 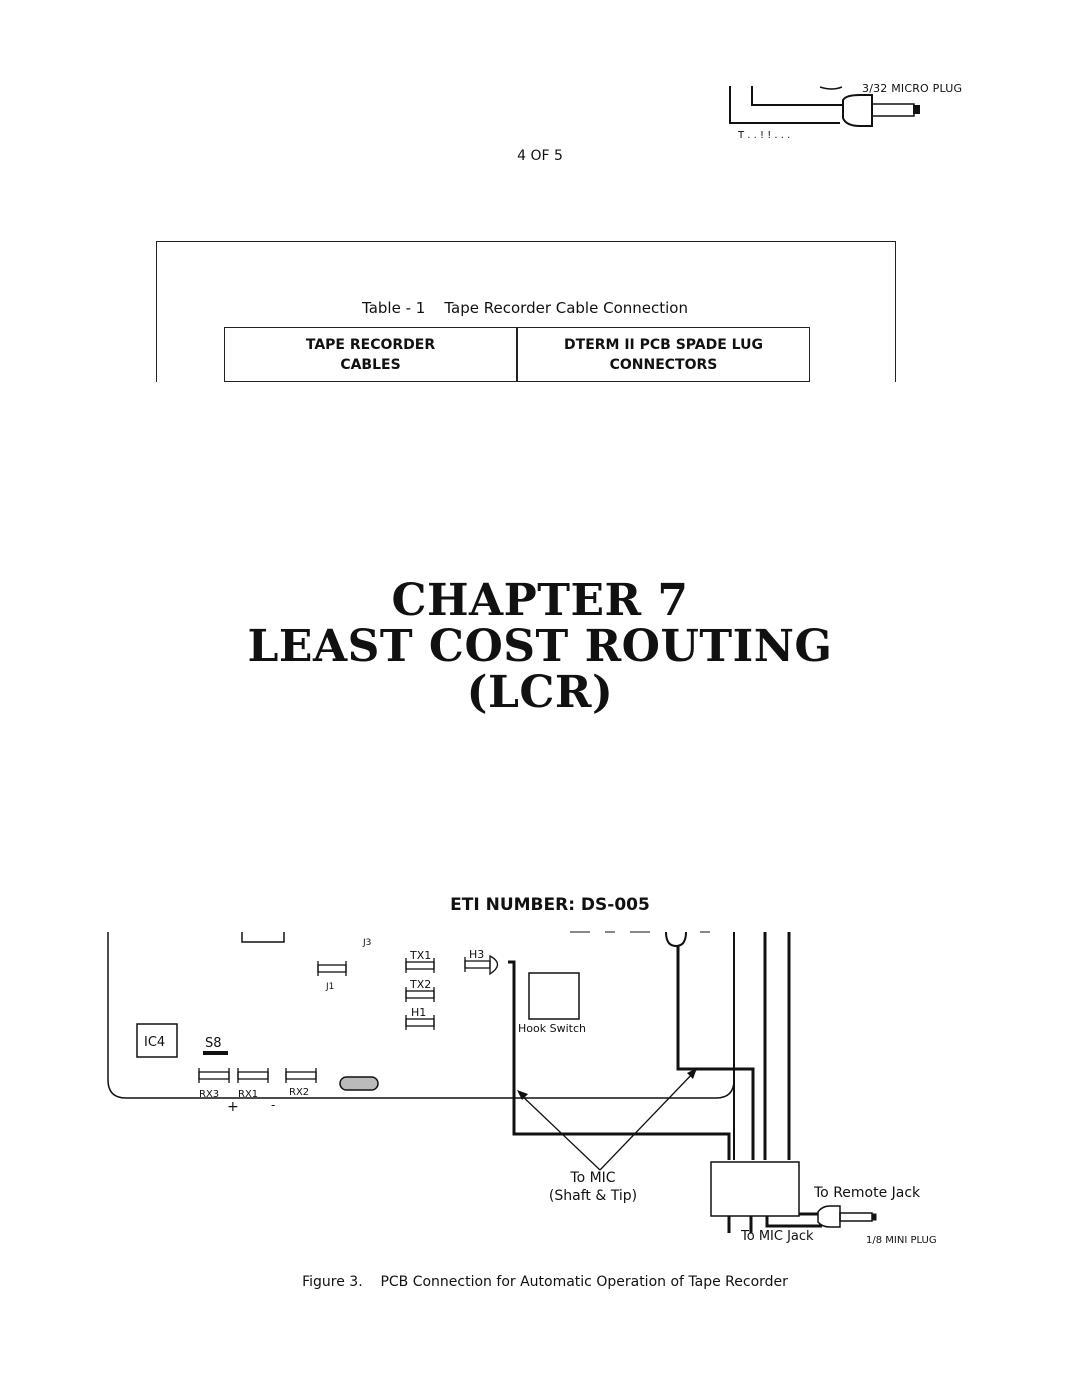 What do you see at coordinates (540, 600) in the screenshot?
I see `chapter-number: CHAPTER 7` at bounding box center [540, 600].